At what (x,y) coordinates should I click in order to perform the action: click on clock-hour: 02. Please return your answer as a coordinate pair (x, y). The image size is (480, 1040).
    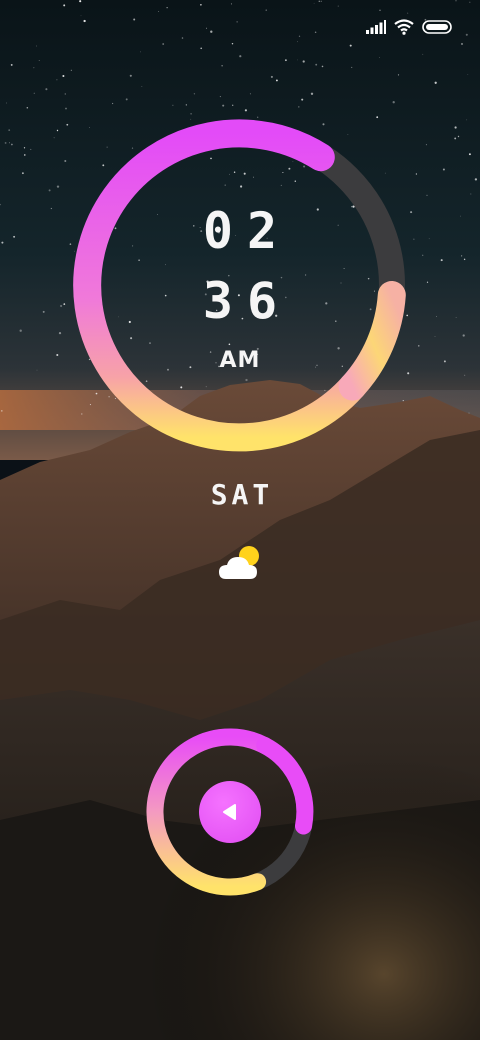
    Looking at the image, I should click on (247, 231).